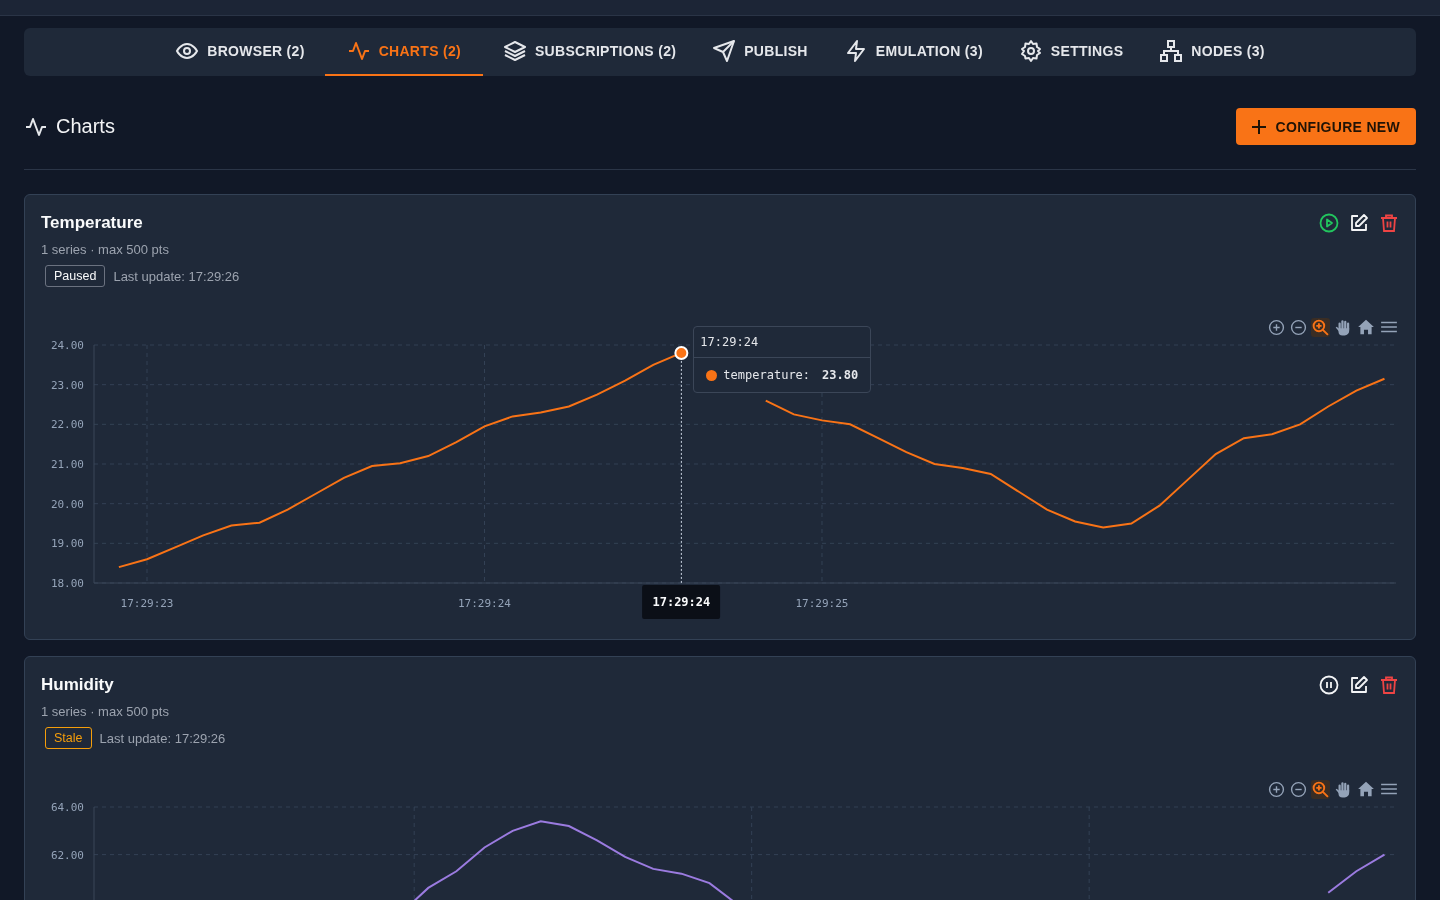 Image resolution: width=1440 pixels, height=900 pixels. I want to click on play-icon, so click(1329, 223).